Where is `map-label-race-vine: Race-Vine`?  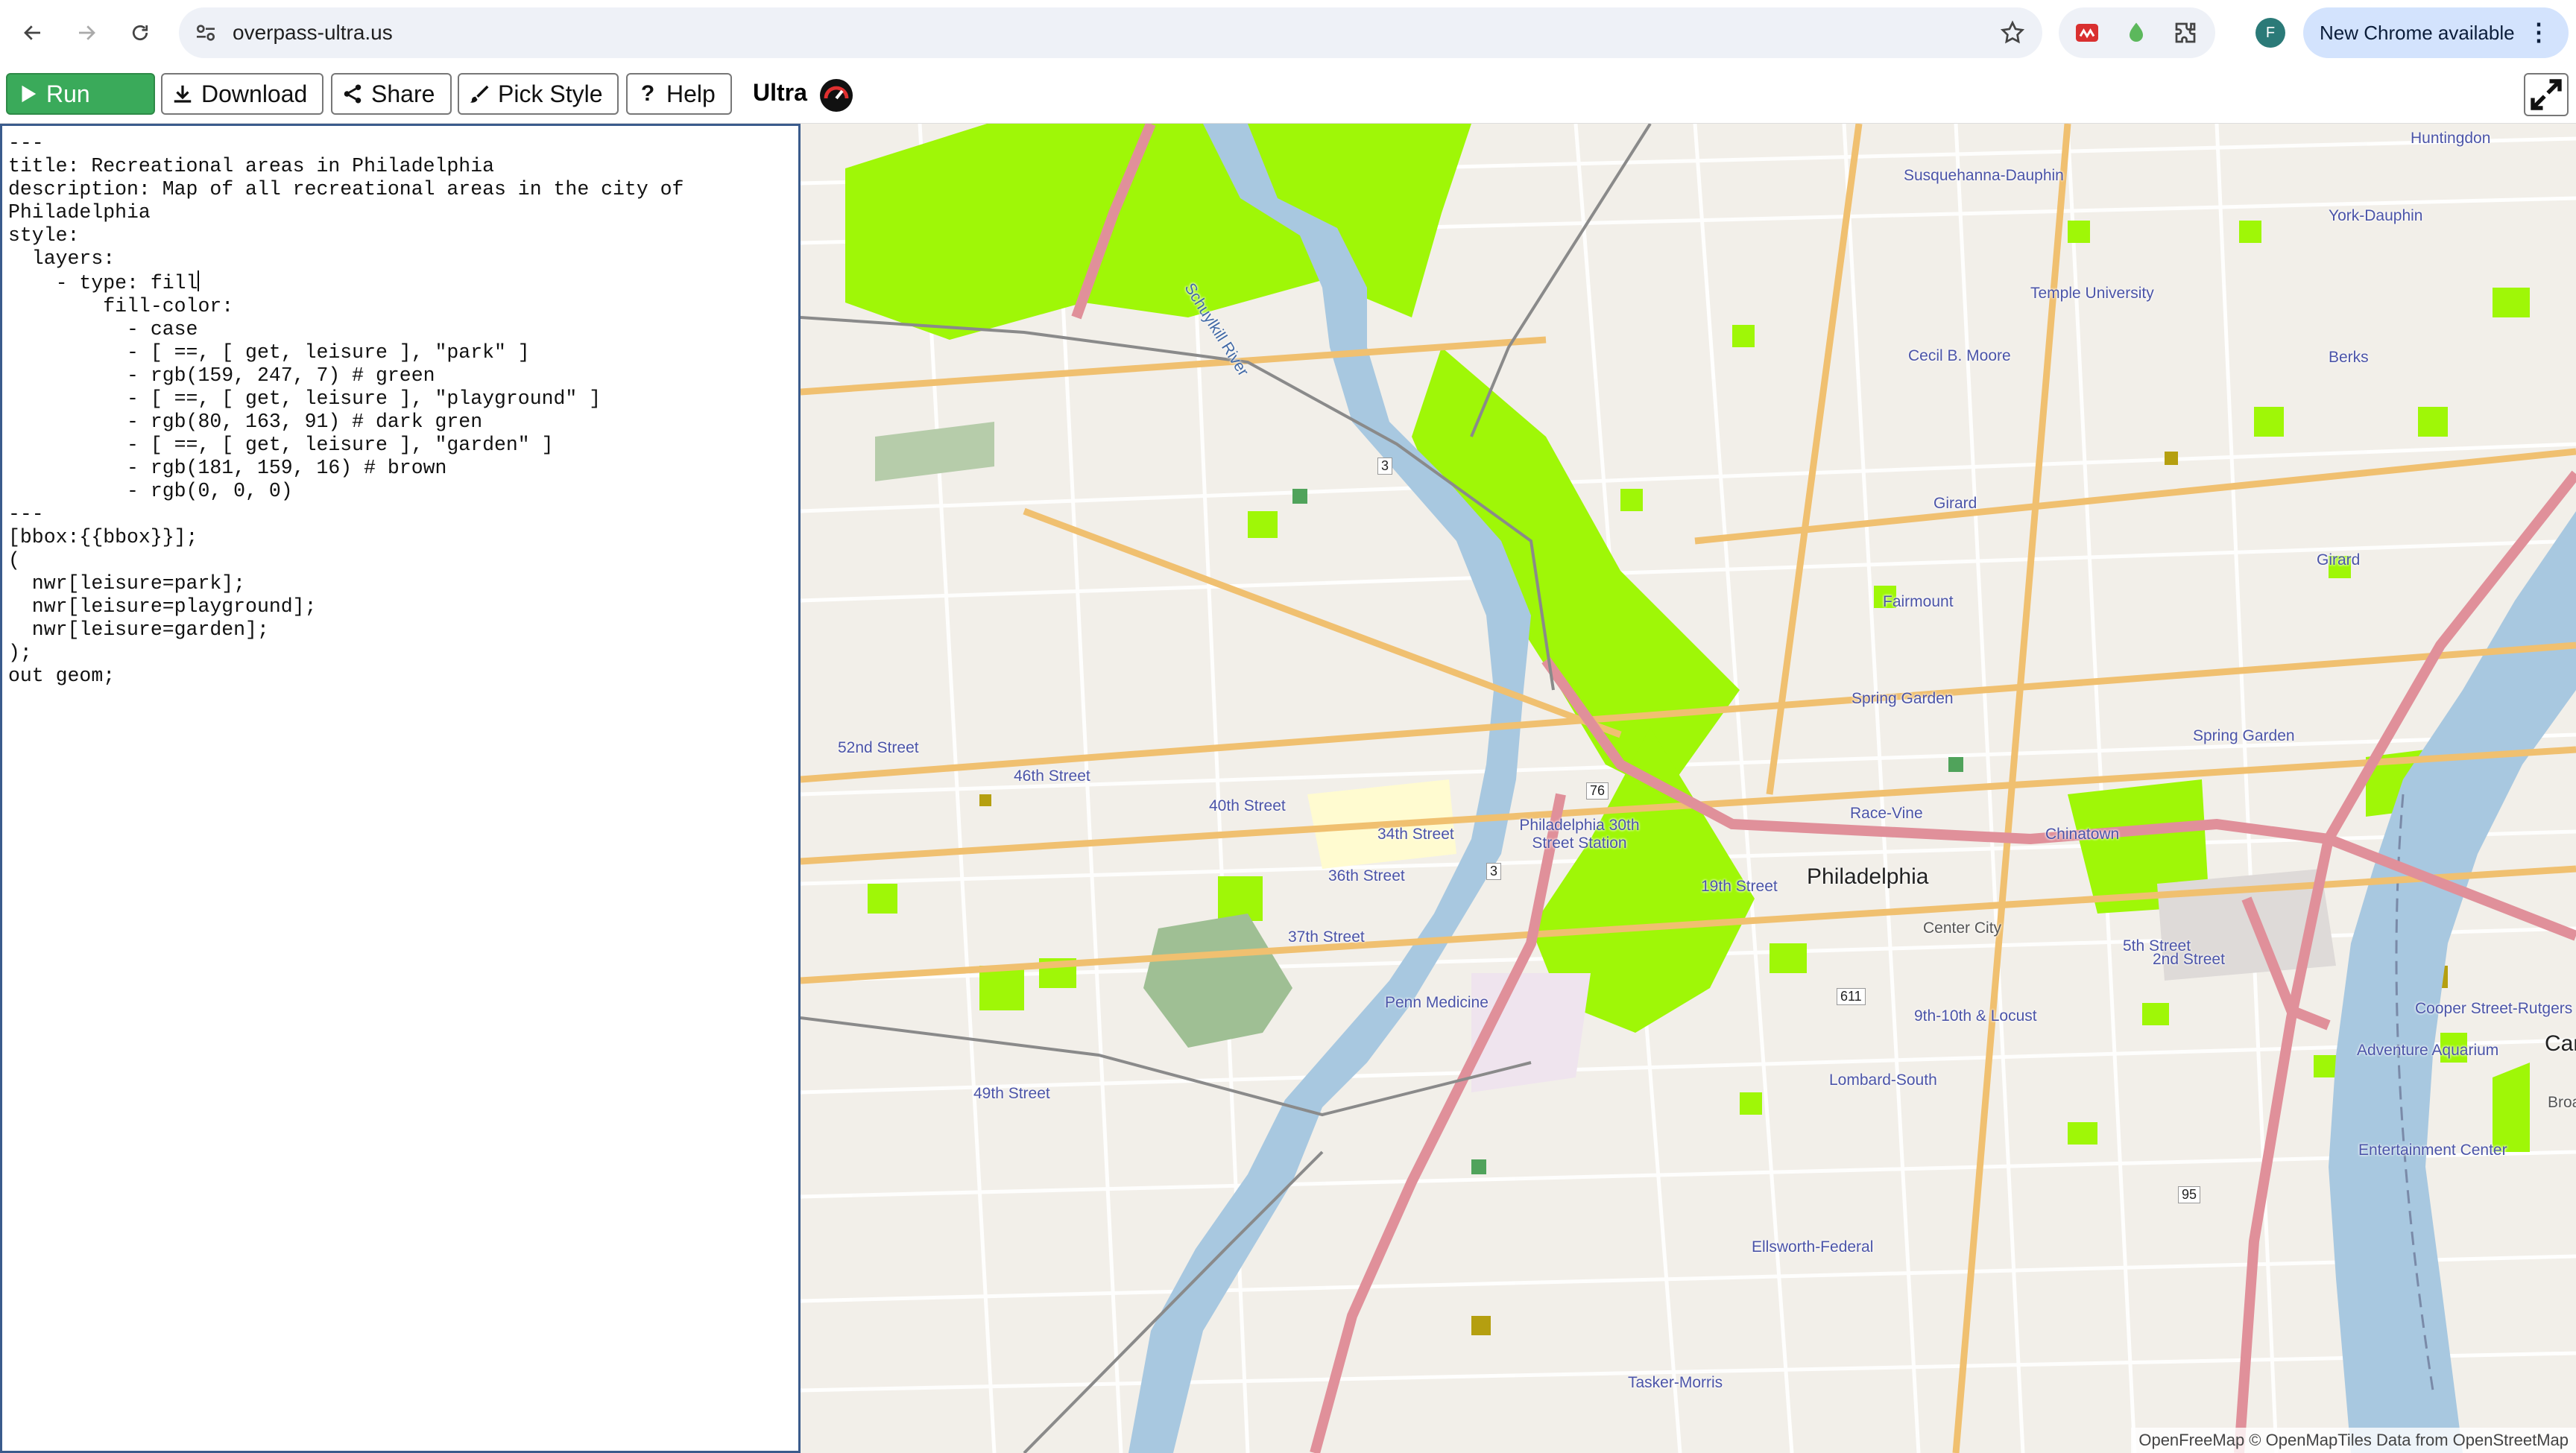 map-label-race-vine: Race-Vine is located at coordinates (1886, 813).